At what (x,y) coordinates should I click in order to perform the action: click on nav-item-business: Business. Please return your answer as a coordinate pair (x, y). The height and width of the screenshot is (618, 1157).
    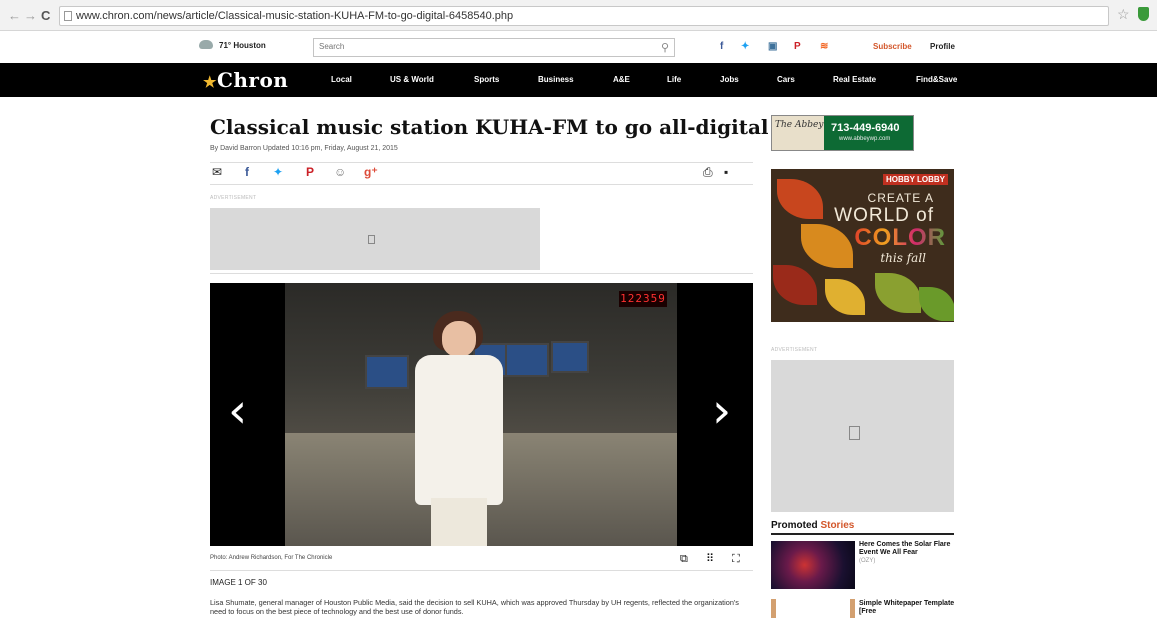
    Looking at the image, I should click on (556, 79).